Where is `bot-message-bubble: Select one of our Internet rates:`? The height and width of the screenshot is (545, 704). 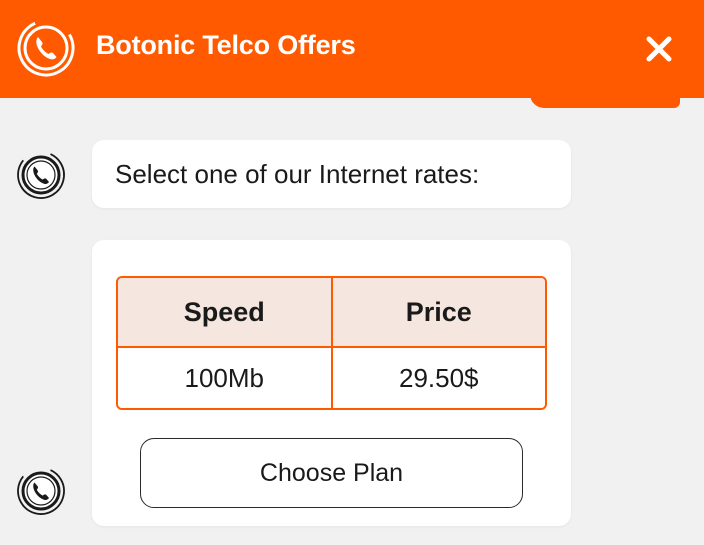
bot-message-bubble: Select one of our Internet rates: is located at coordinates (331, 174).